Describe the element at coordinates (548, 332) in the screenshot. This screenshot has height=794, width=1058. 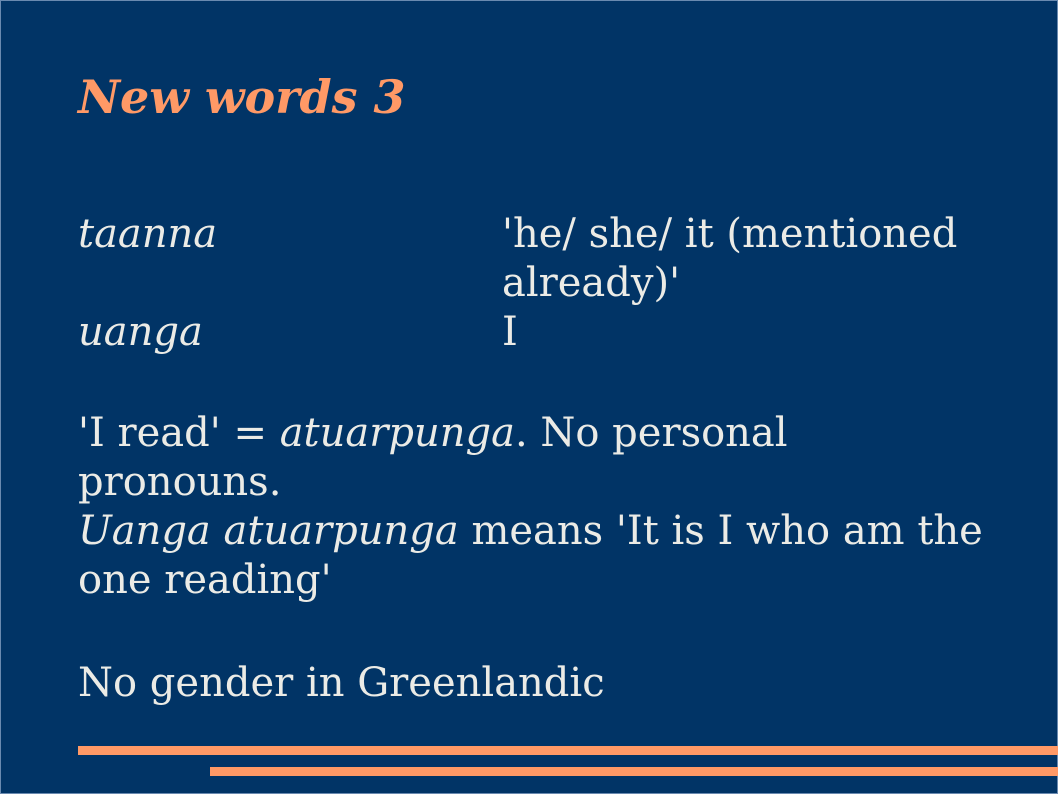
I see `vocabulary-entry: uanga I` at that location.